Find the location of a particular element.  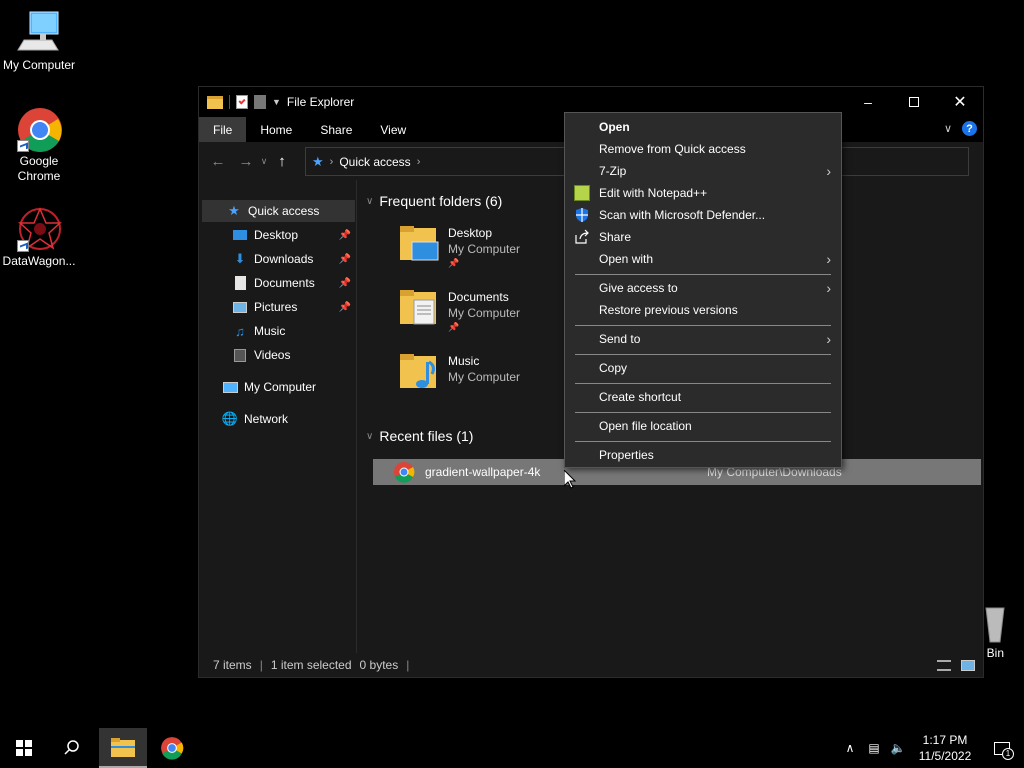

maximize-button is located at coordinates (914, 102).